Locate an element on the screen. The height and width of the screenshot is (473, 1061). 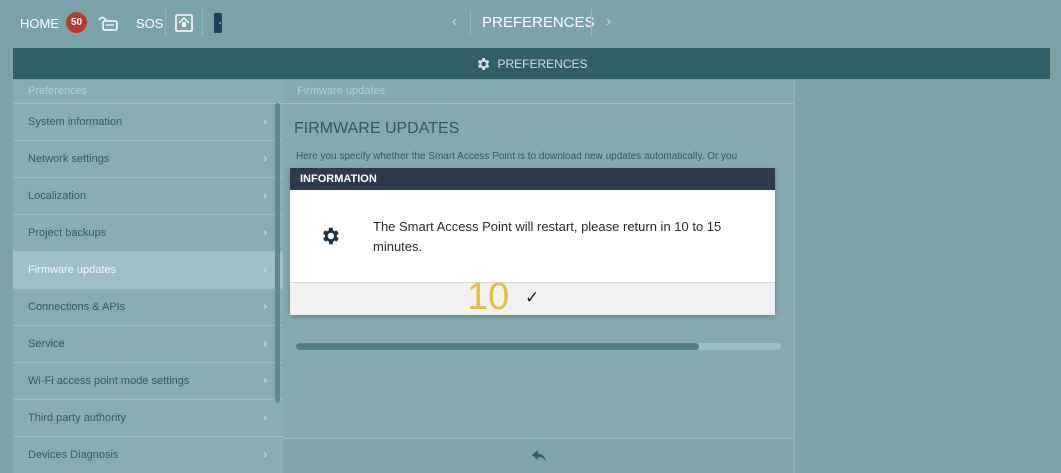
home-lock-icon-svg is located at coordinates (184, 23).